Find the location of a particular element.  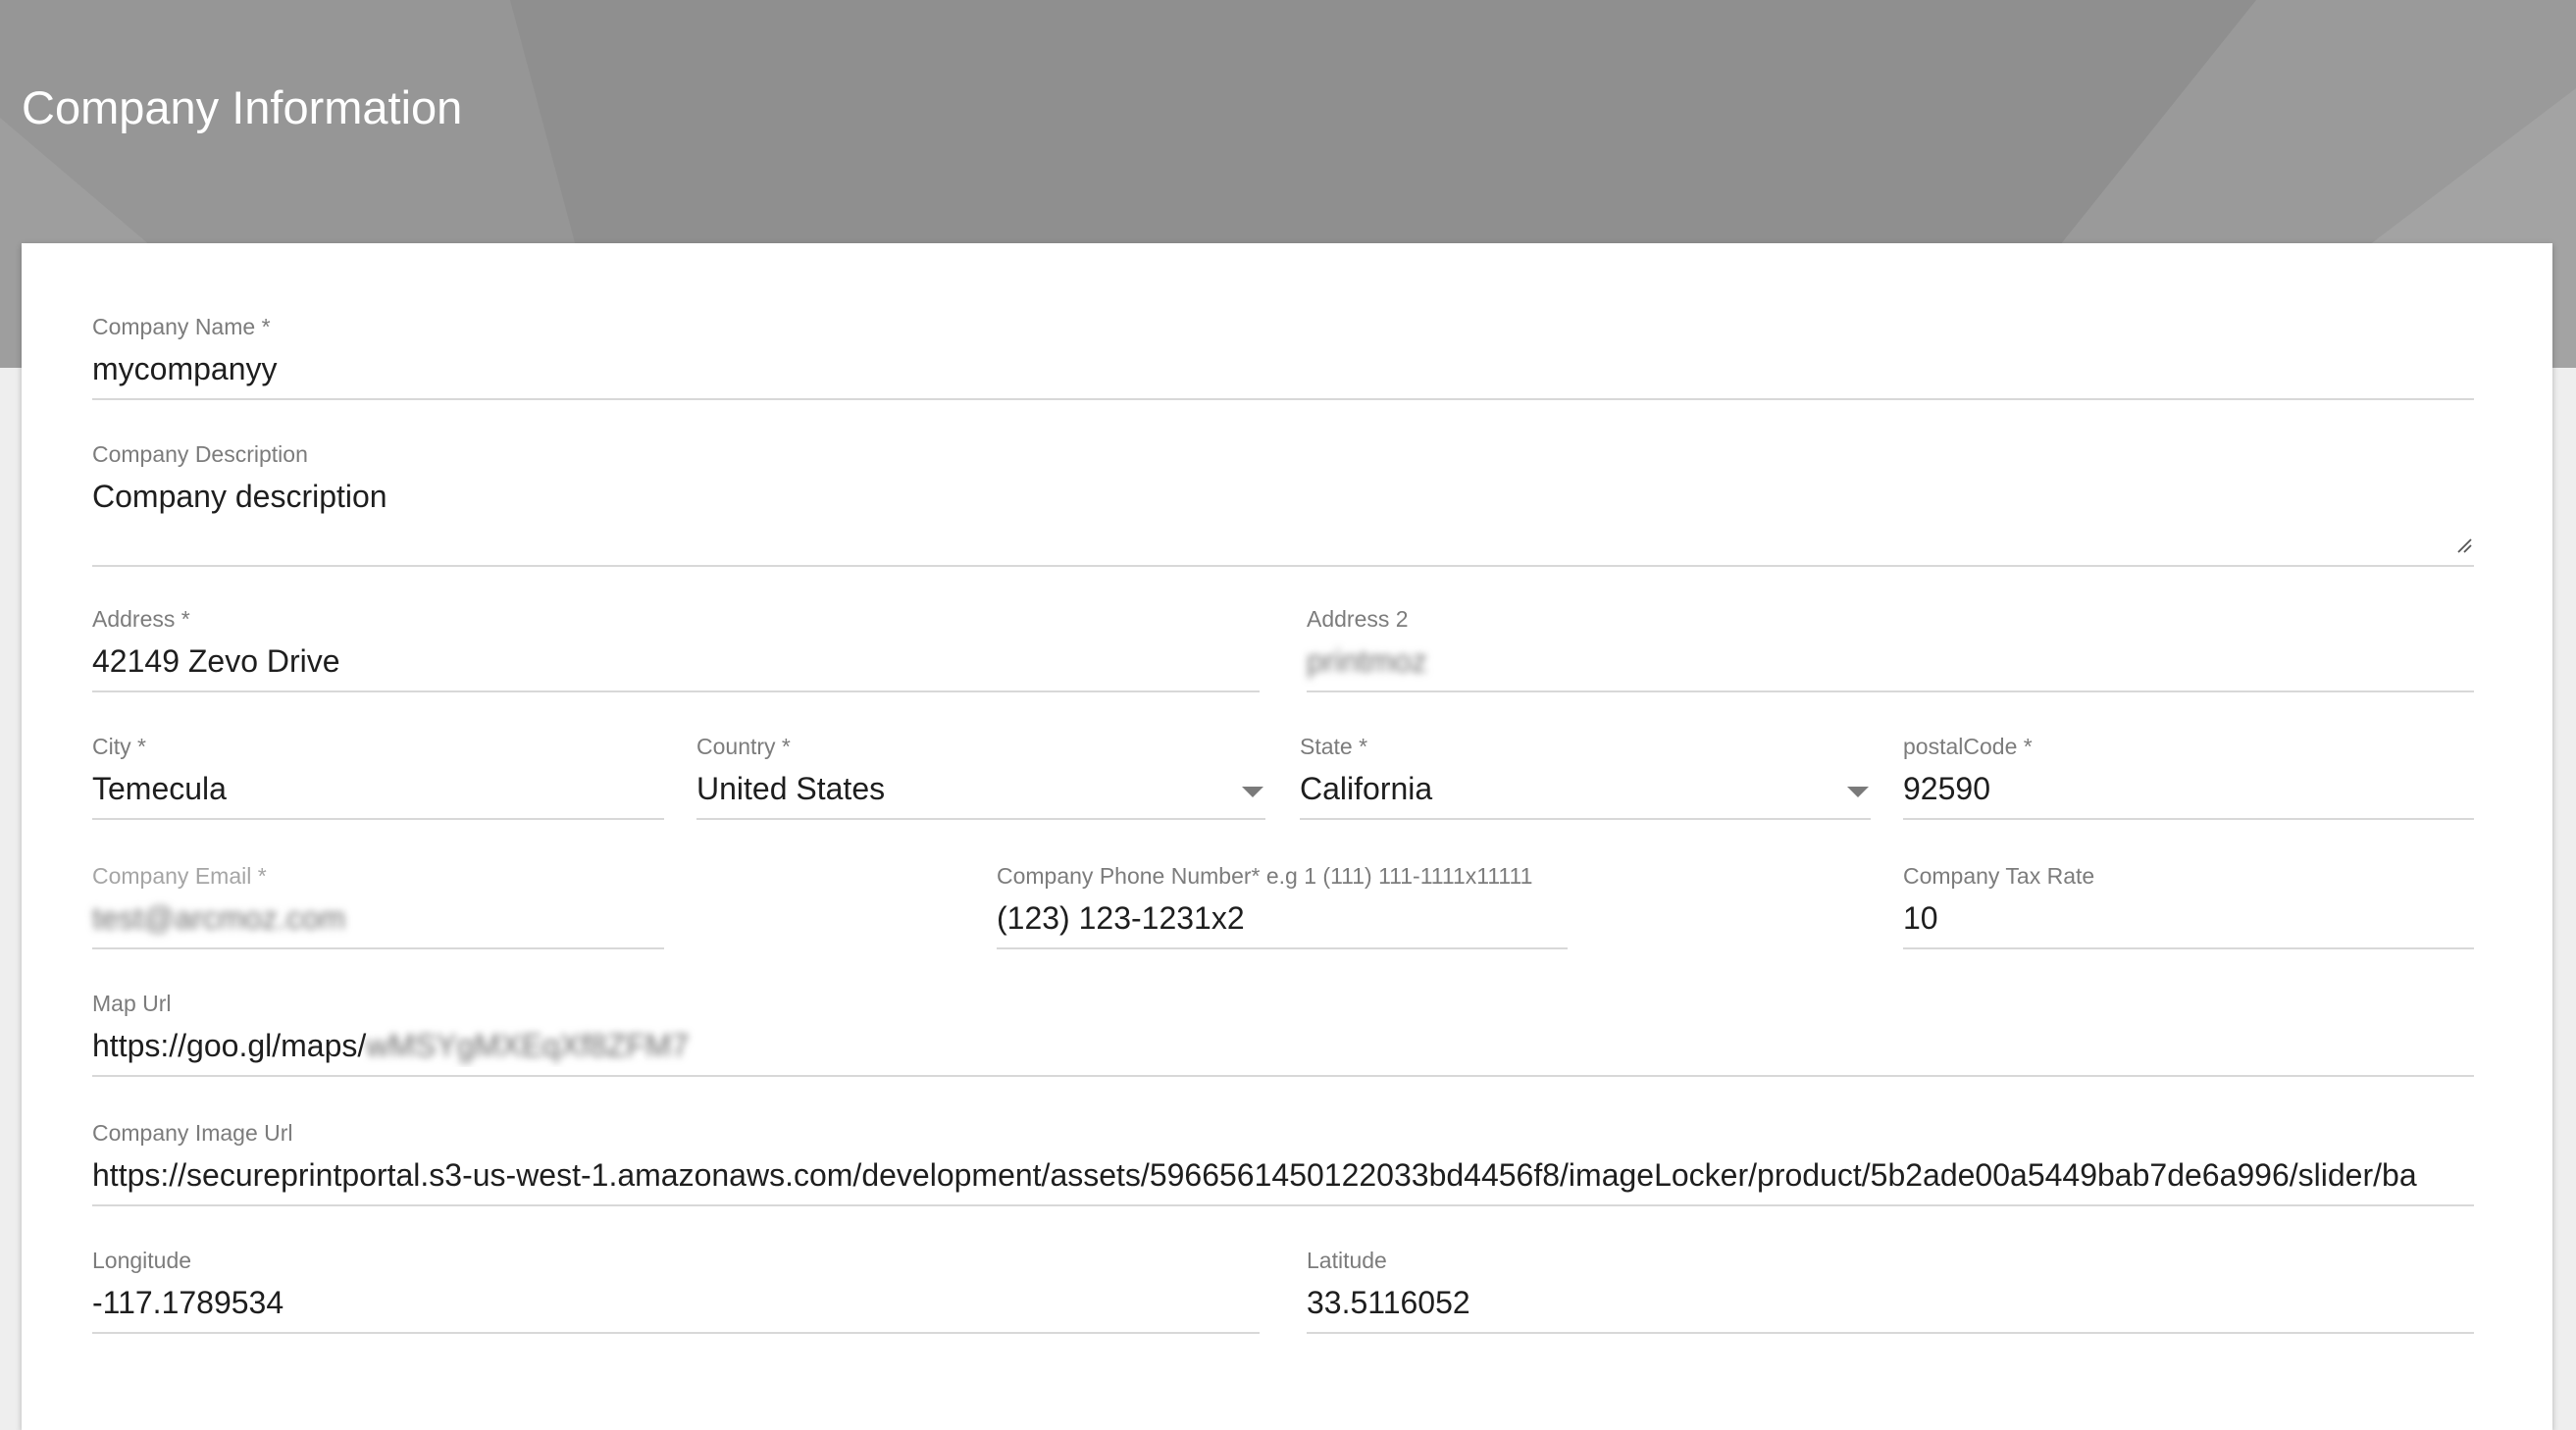

state-label: State * is located at coordinates (1334, 746).